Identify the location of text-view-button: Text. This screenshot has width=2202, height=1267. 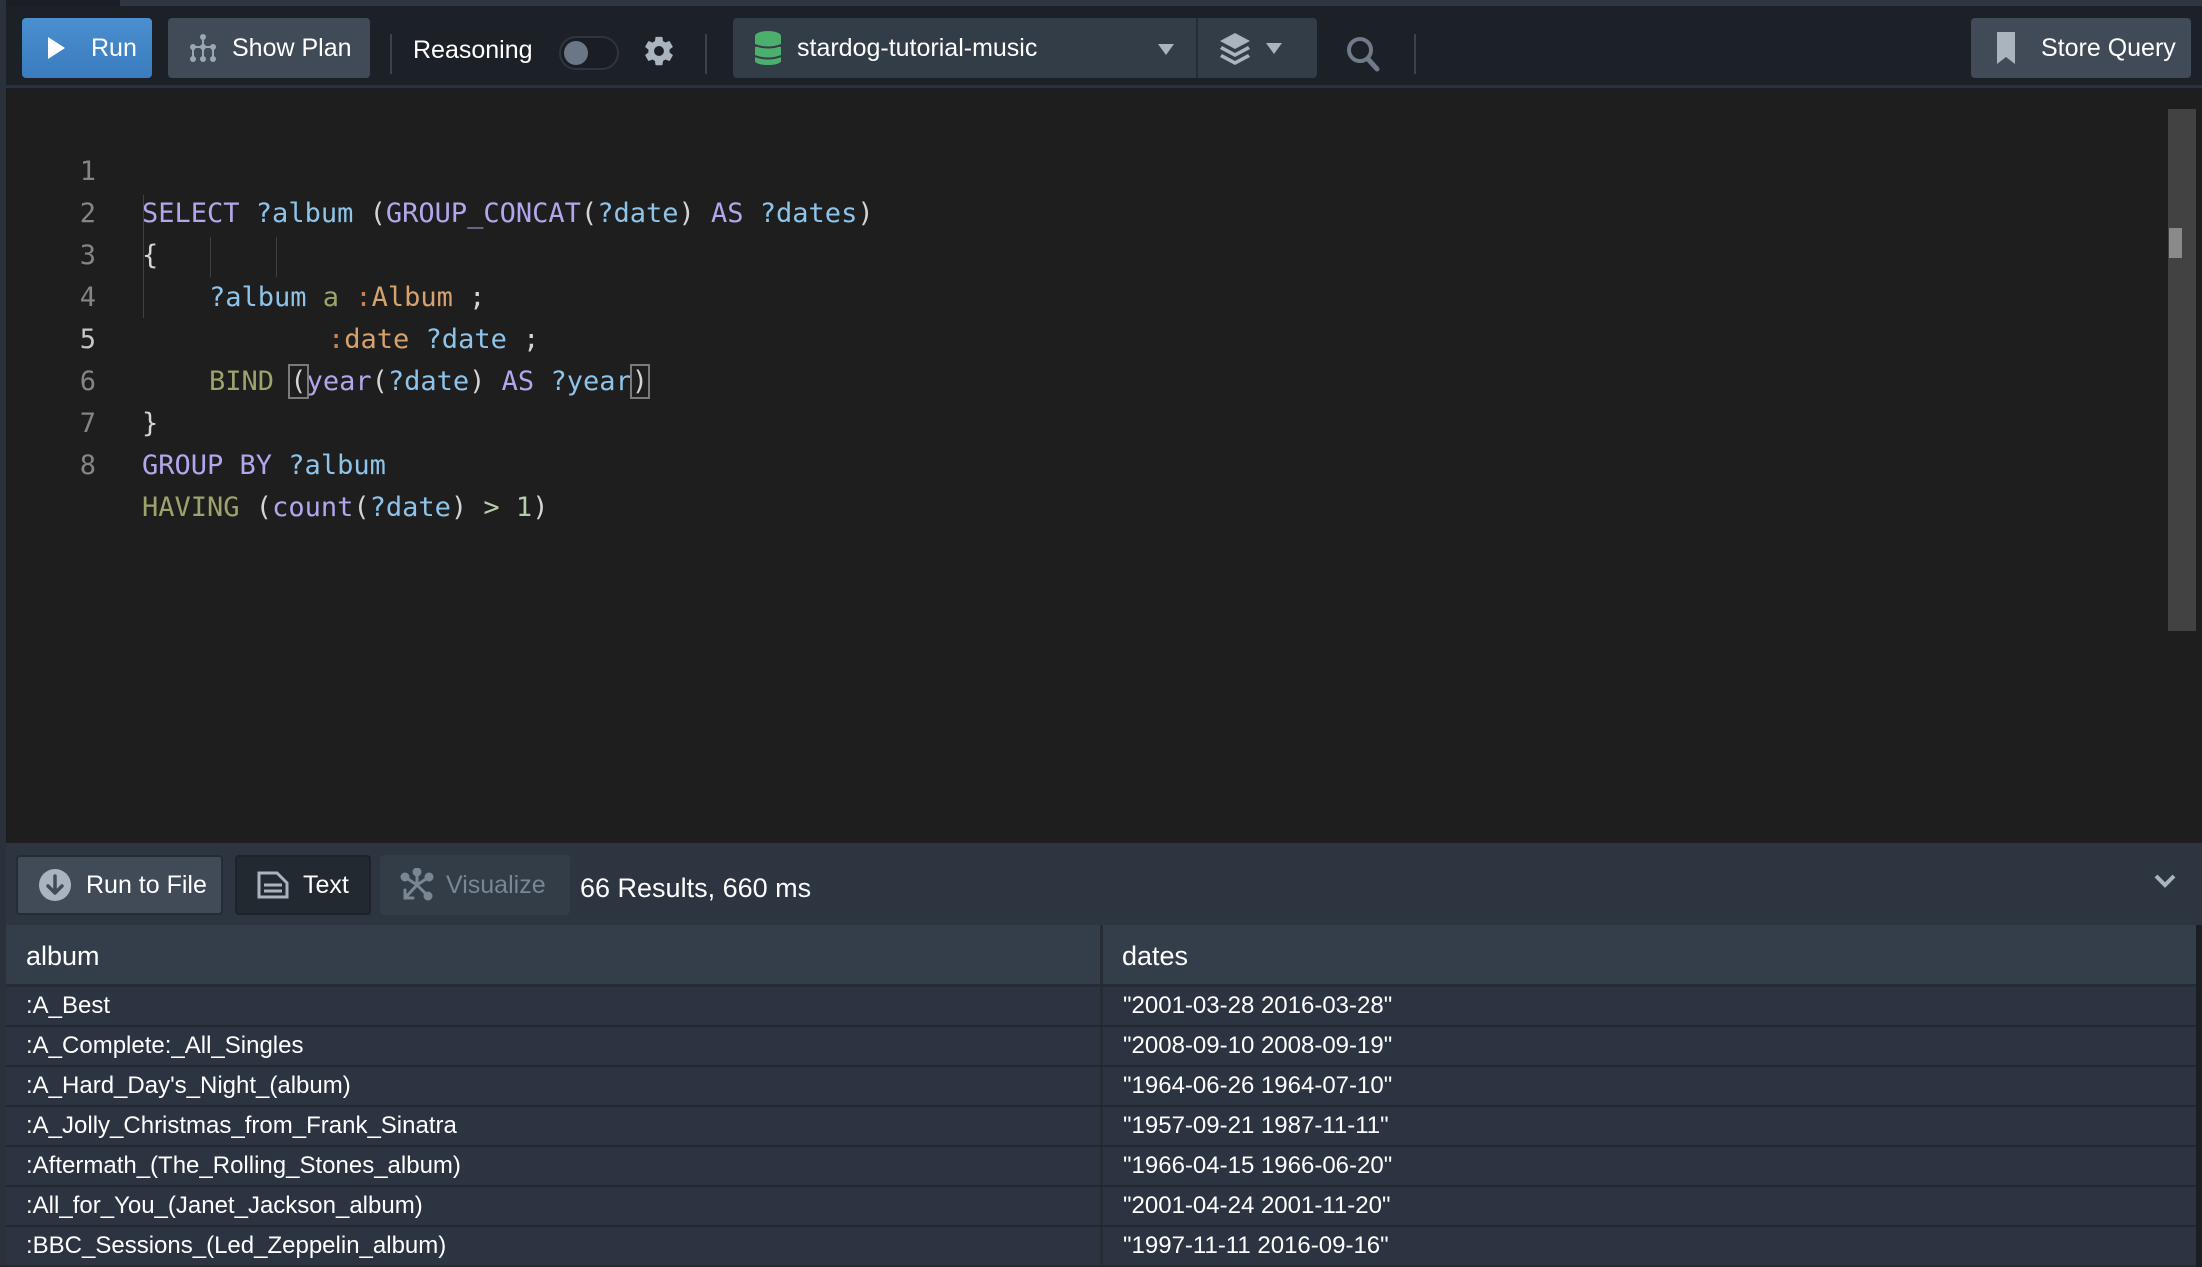
(303, 885).